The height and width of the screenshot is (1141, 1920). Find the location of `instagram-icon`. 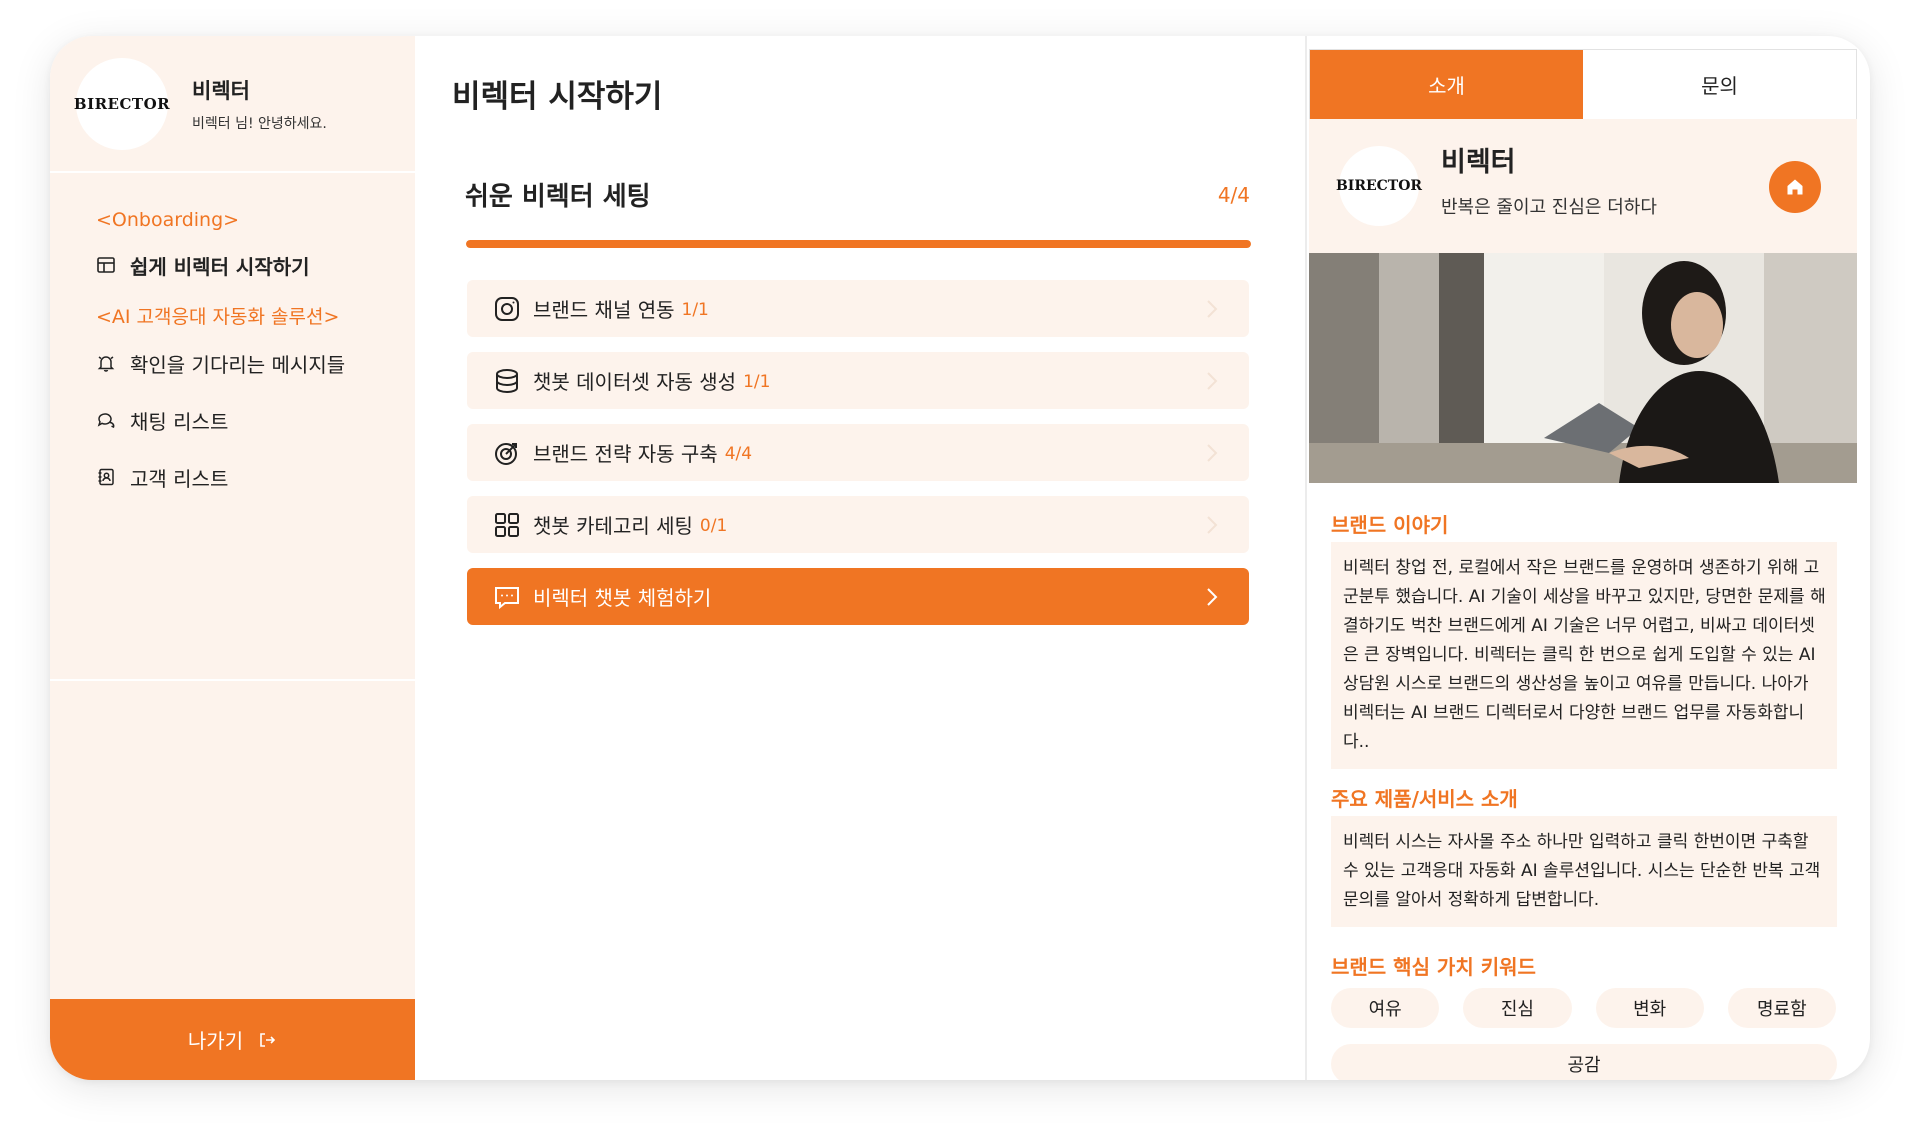

instagram-icon is located at coordinates (507, 309).